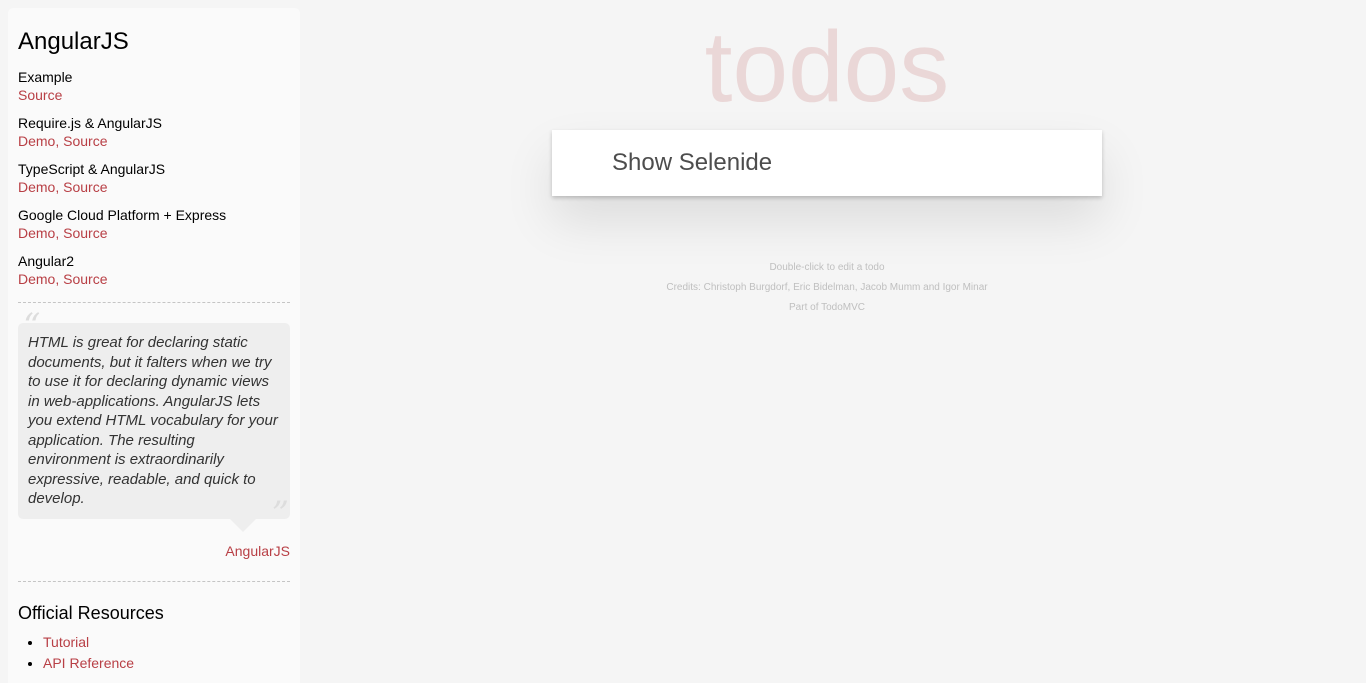 This screenshot has height=683, width=1366. Describe the element at coordinates (66, 642) in the screenshot. I see `tutorial-link: Tutorial` at that location.